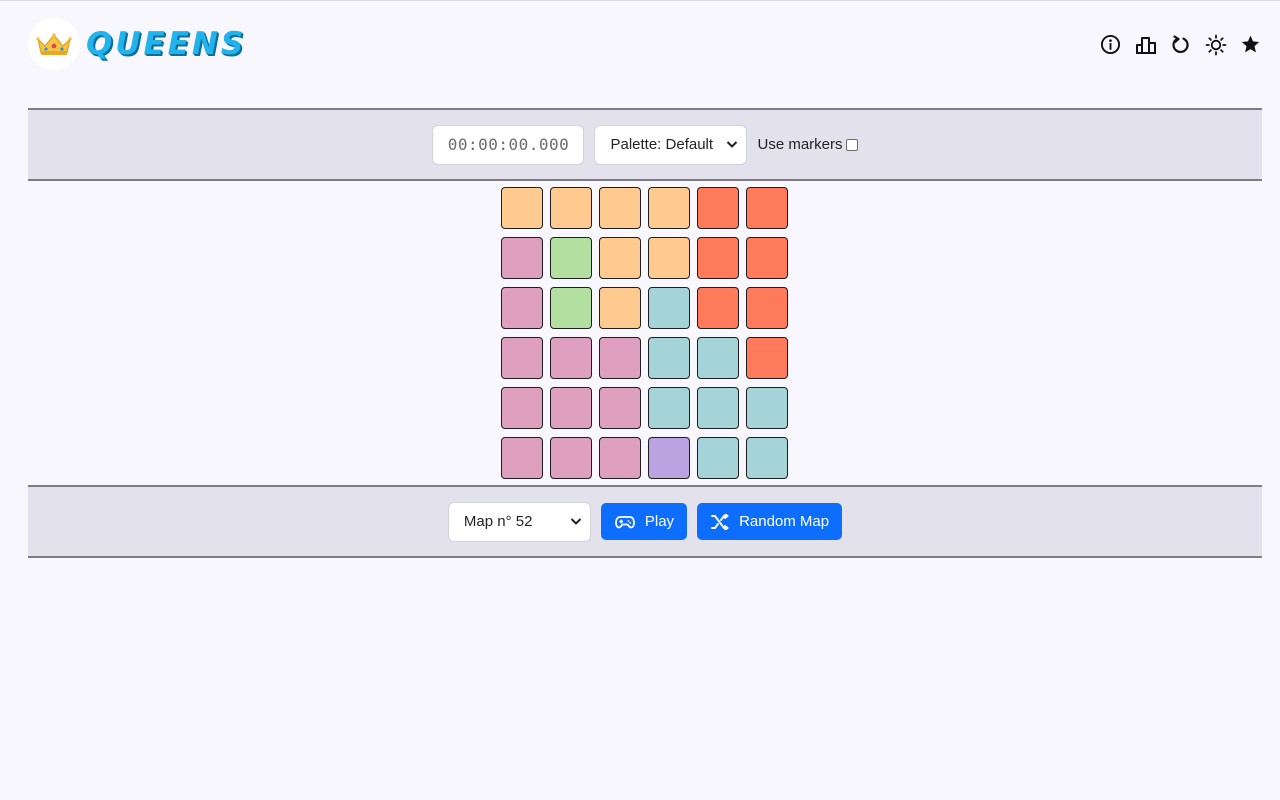  Describe the element at coordinates (640, 0) in the screenshot. I see `top-border` at that location.